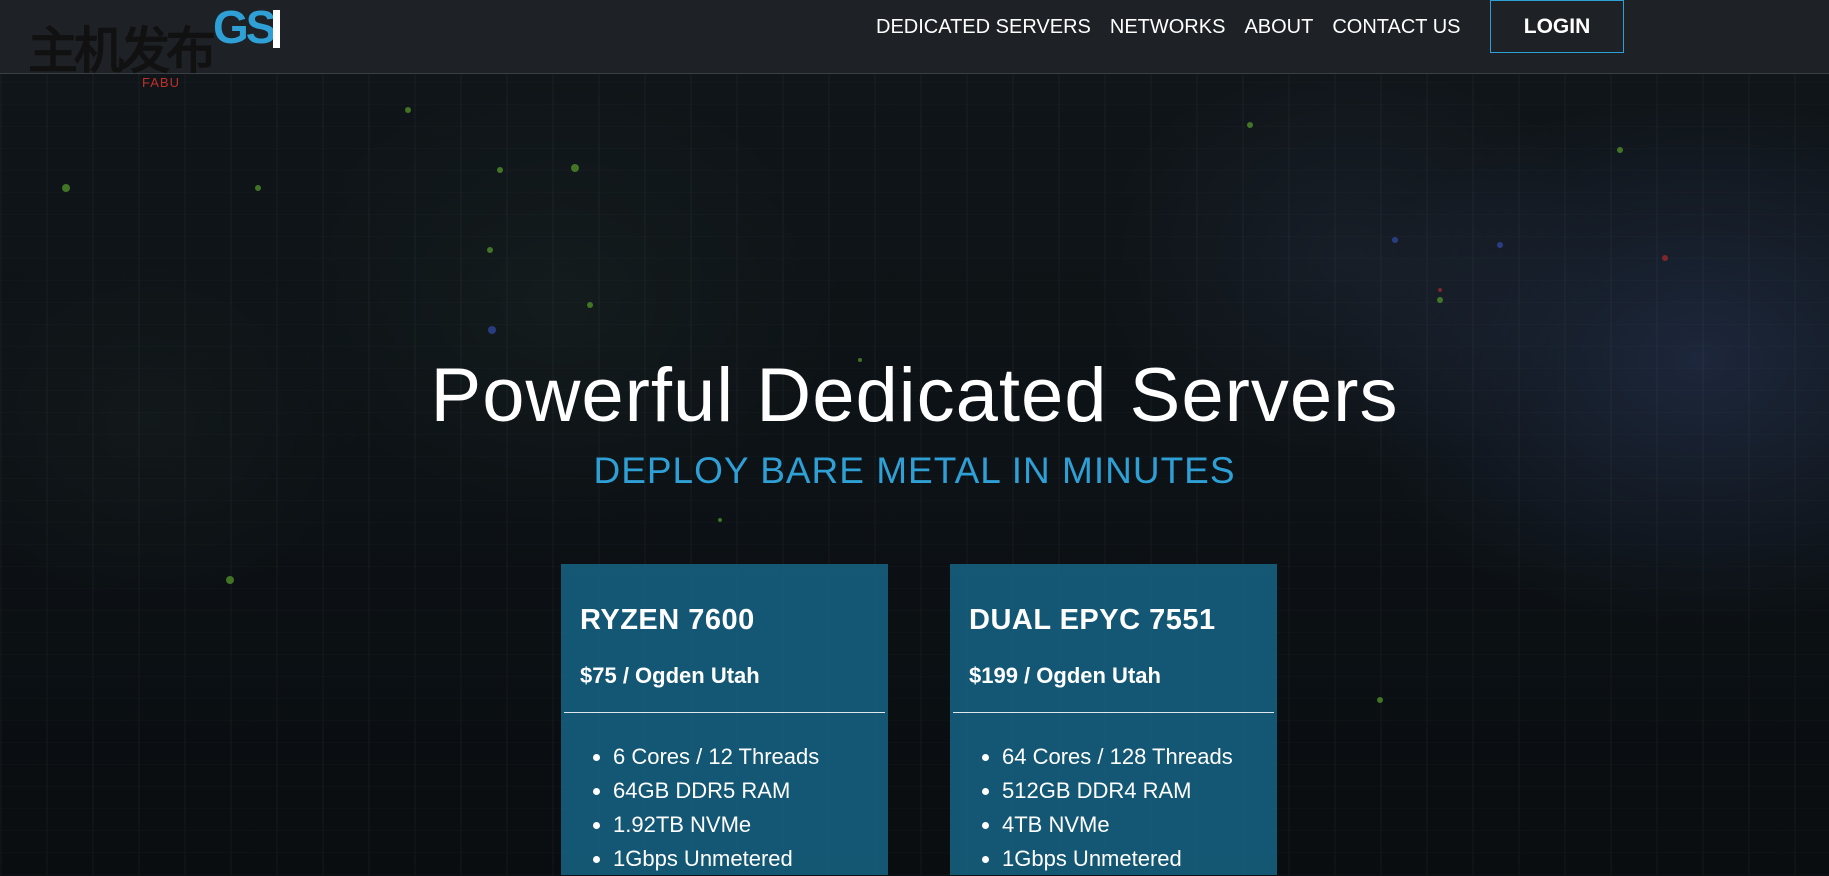 Image resolution: width=1829 pixels, height=876 pixels. What do you see at coordinates (670, 675) in the screenshot?
I see `plan-price: $75 / Ogden Utah` at bounding box center [670, 675].